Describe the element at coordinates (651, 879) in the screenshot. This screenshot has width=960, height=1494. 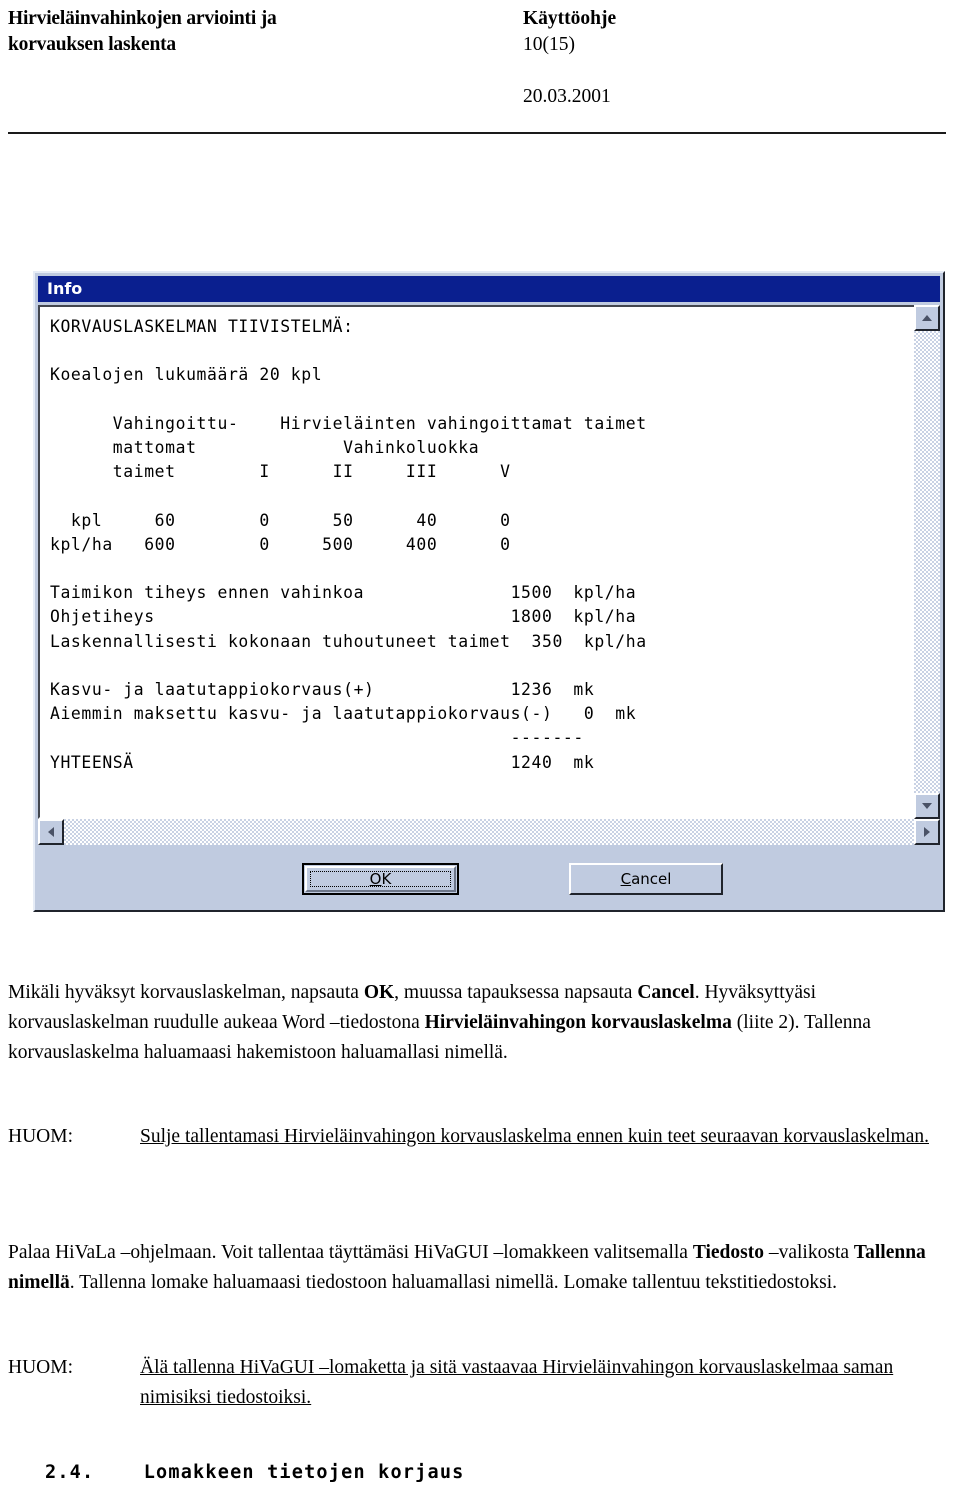
I see `cancel-button-label-rest: ancel` at that location.